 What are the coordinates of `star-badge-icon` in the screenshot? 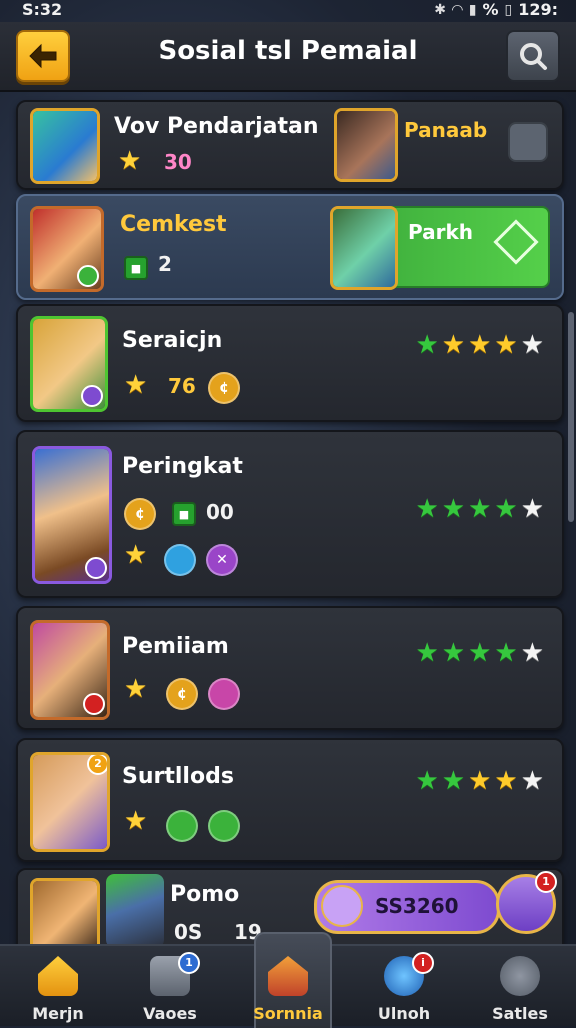 It's located at (342, 906).